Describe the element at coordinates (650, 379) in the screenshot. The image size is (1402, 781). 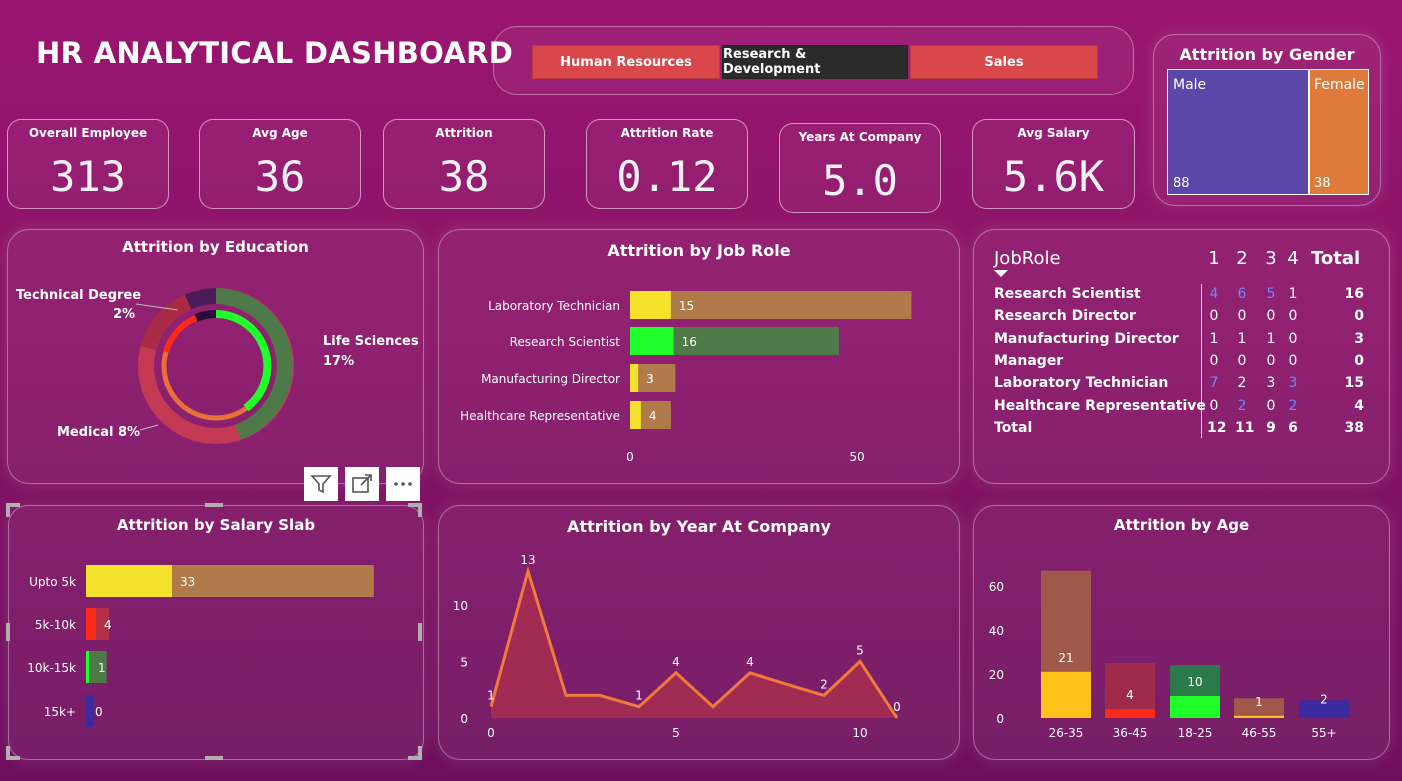
I see `data-label: 3` at that location.